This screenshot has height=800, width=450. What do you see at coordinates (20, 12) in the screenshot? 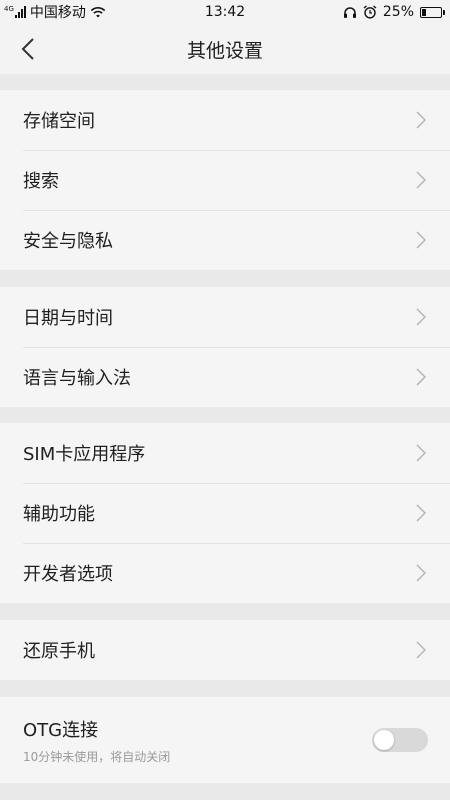
I see `signal-strength-icon` at bounding box center [20, 12].